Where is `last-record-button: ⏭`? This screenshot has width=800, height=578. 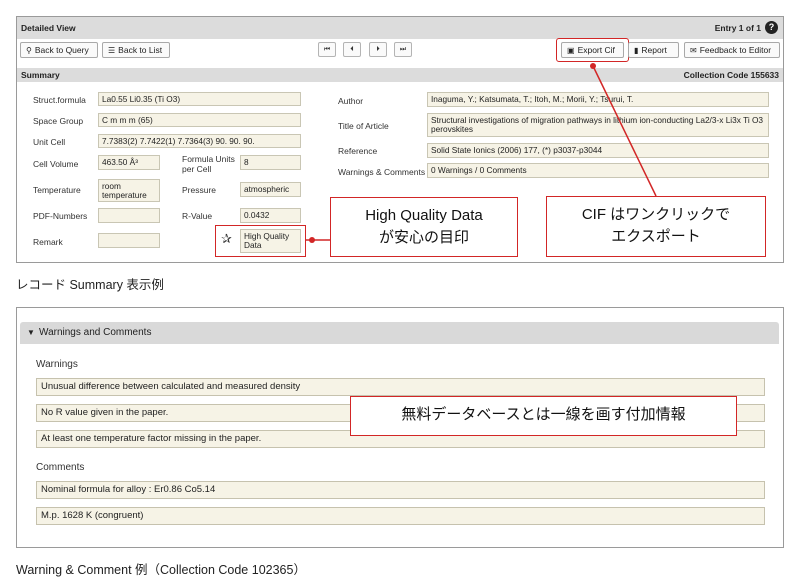
last-record-button: ⏭ is located at coordinates (403, 49).